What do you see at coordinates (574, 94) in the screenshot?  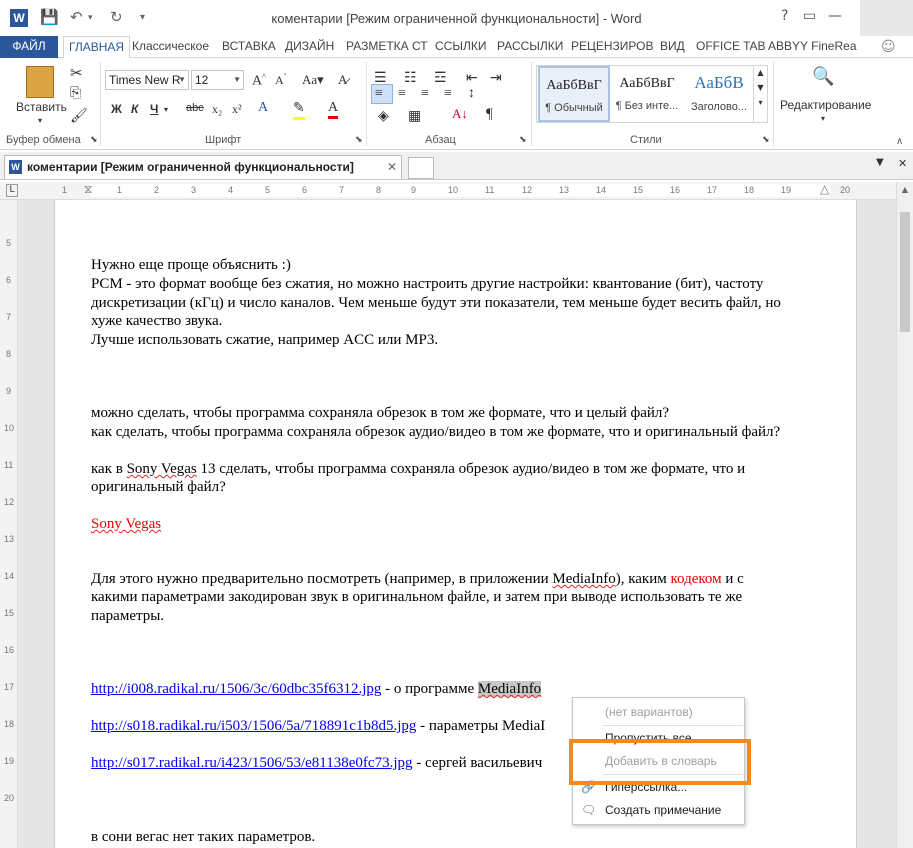 I see `style-normal: АаБбВвГ ¶ Обычный` at bounding box center [574, 94].